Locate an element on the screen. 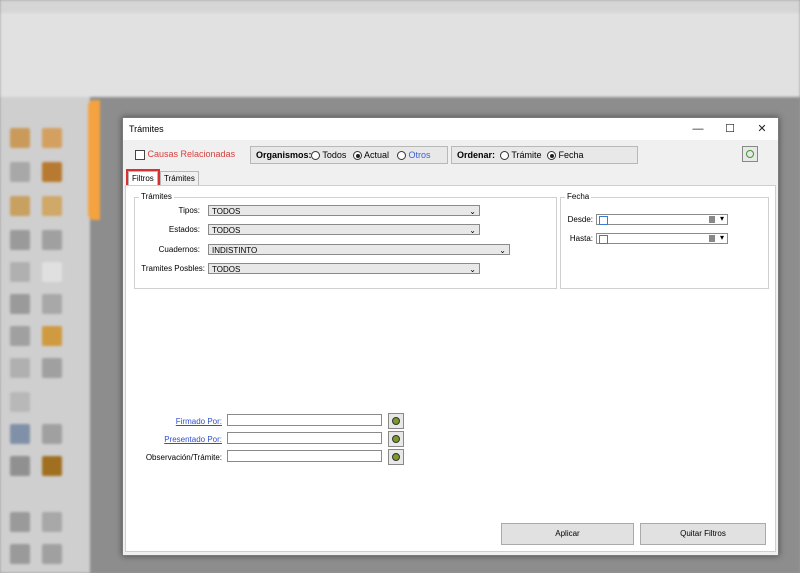  firmado-por-link: Firmado Por: is located at coordinates (194, 421).